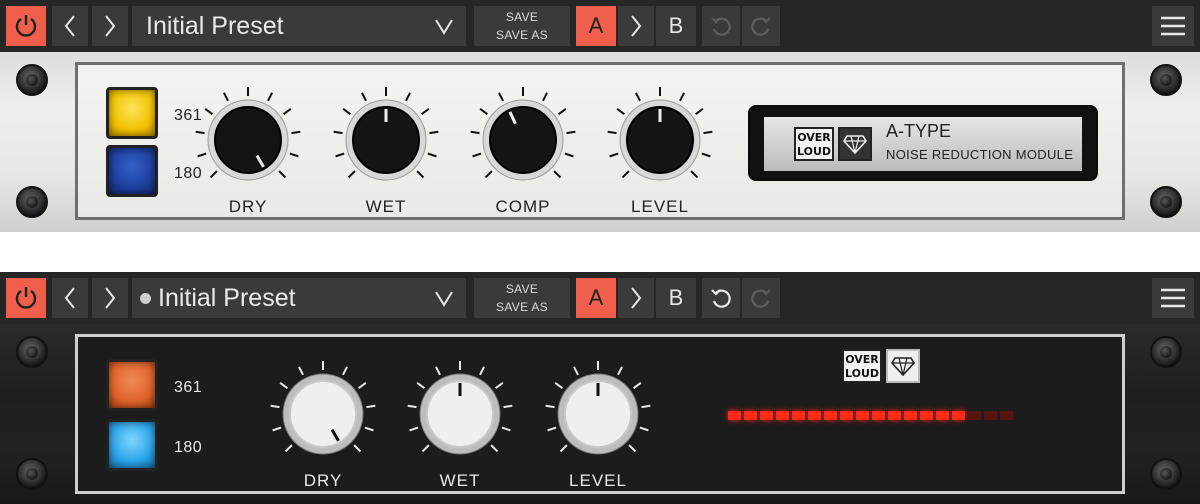 This screenshot has width=1200, height=504. Describe the element at coordinates (145, 298) in the screenshot. I see `modified-dot-icon` at that location.